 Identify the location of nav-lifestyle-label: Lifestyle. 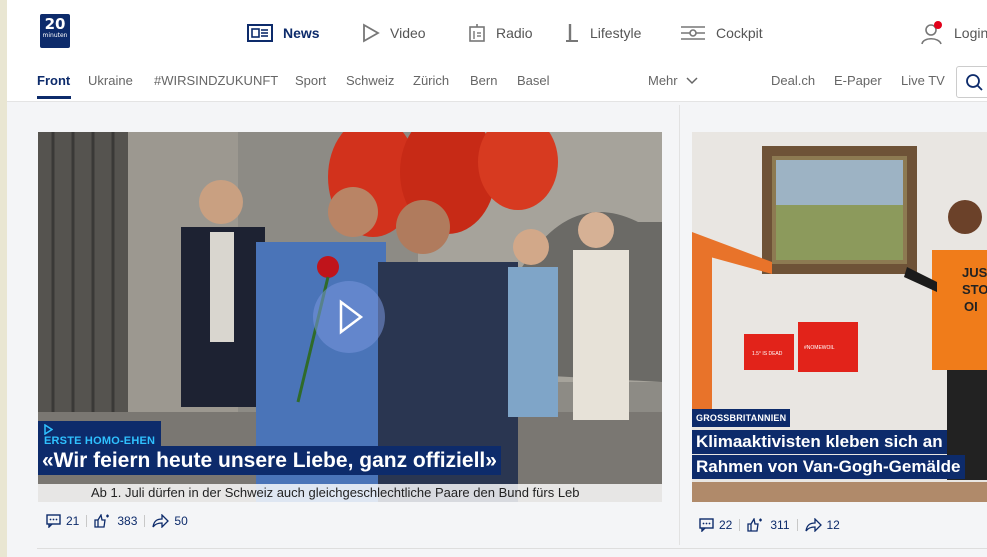
(616, 33).